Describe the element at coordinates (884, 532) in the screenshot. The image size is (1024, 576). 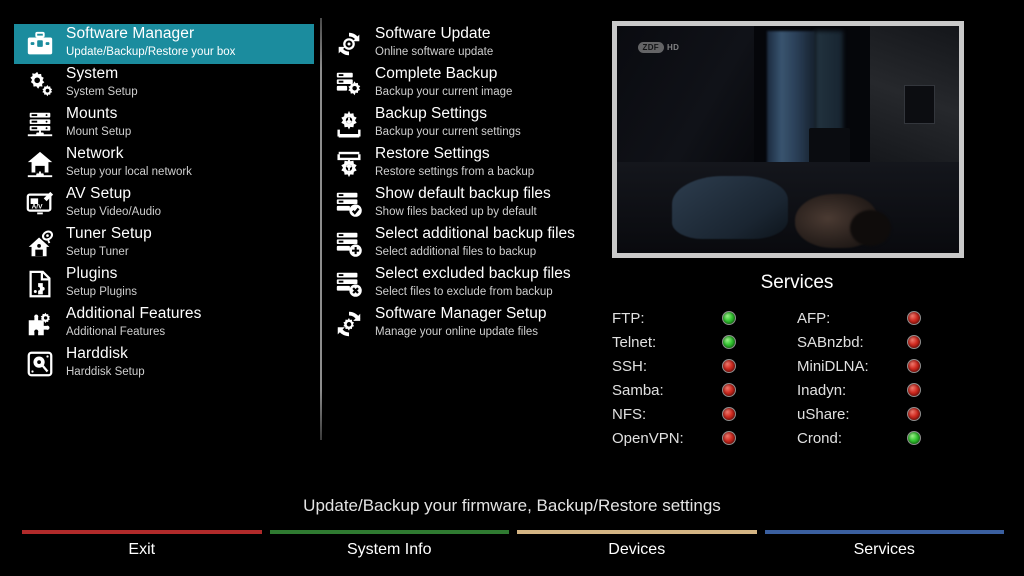
I see `footer-color-bar-services` at that location.